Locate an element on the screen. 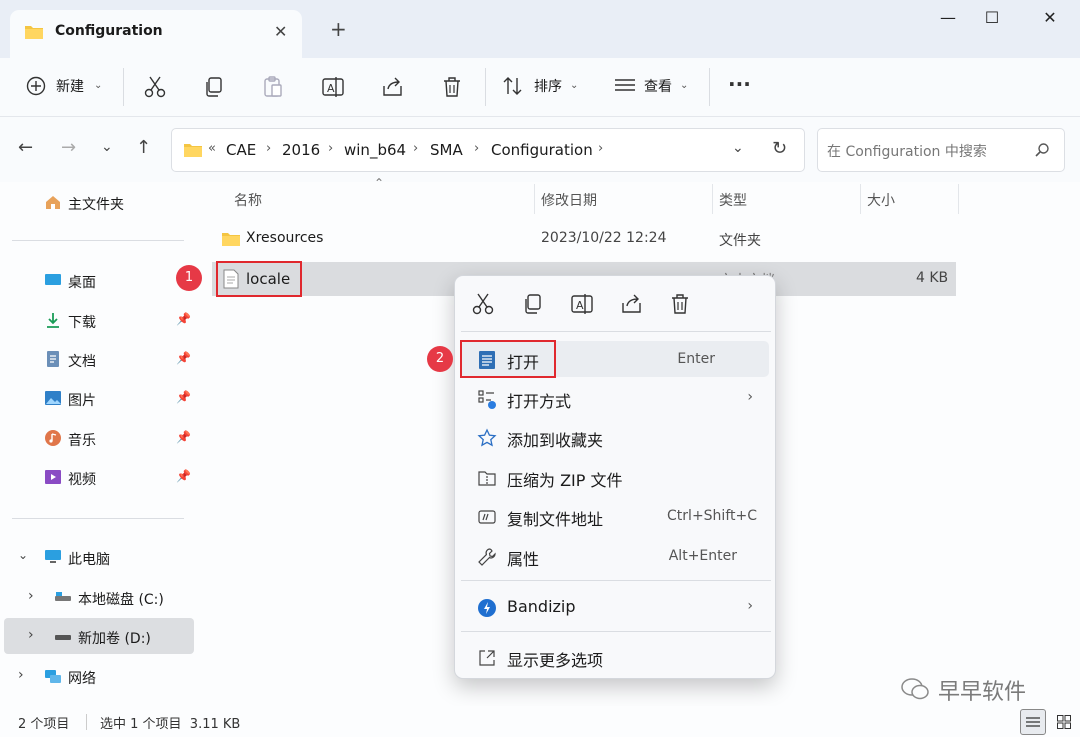  breadcrumb-sma: SMA is located at coordinates (446, 150).